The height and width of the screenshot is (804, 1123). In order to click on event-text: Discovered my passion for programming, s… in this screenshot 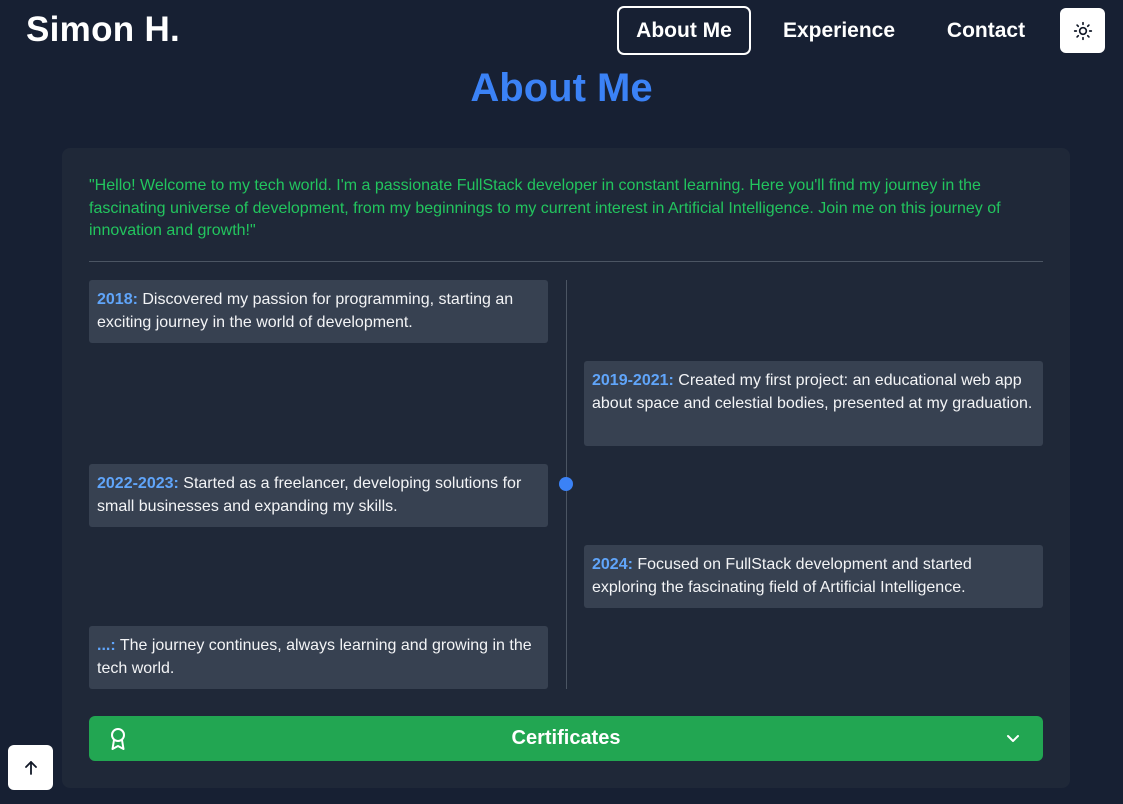, I will do `click(305, 311)`.